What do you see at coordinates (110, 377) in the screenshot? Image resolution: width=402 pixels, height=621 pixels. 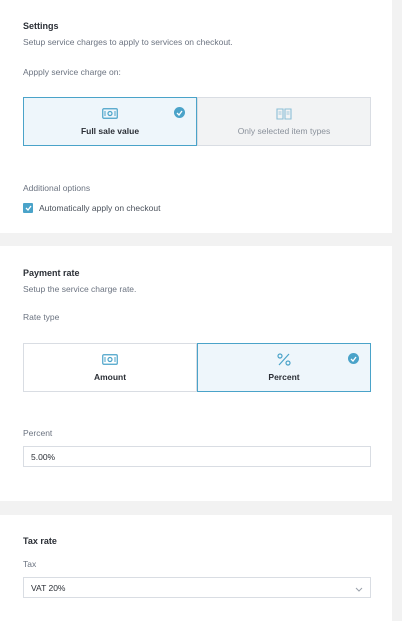 I see `option-label: Amount` at bounding box center [110, 377].